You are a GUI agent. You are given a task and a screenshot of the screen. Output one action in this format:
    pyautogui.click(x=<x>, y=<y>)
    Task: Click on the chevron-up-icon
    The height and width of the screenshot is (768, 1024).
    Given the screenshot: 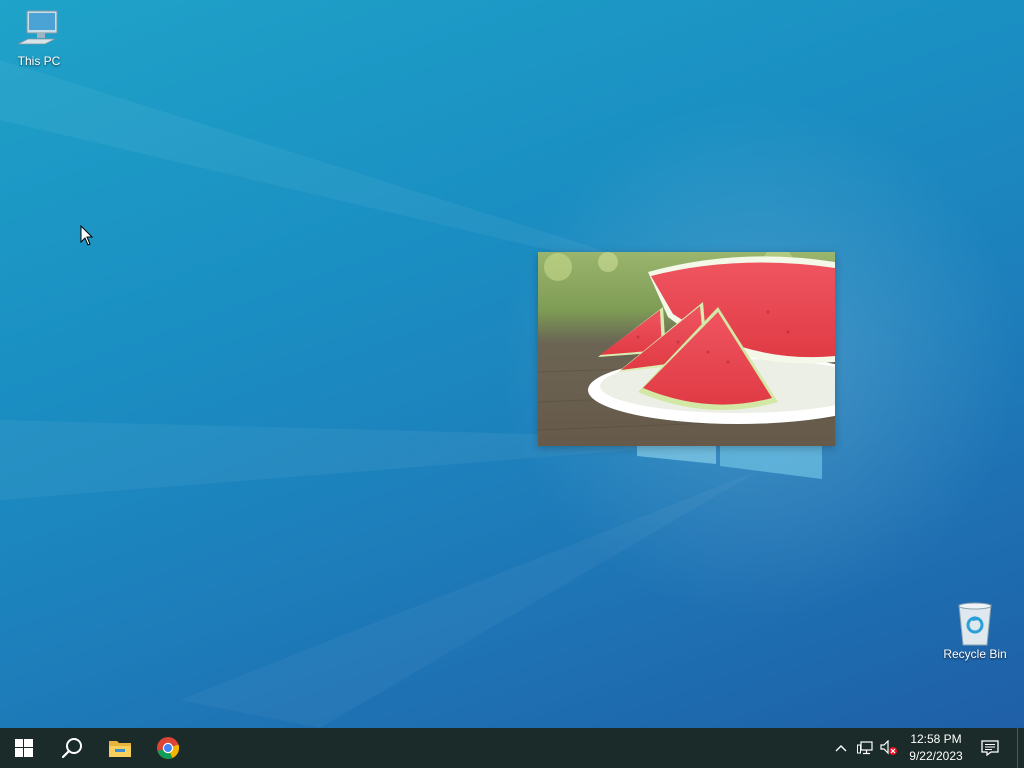 What is the action you would take?
    pyautogui.click(x=841, y=748)
    